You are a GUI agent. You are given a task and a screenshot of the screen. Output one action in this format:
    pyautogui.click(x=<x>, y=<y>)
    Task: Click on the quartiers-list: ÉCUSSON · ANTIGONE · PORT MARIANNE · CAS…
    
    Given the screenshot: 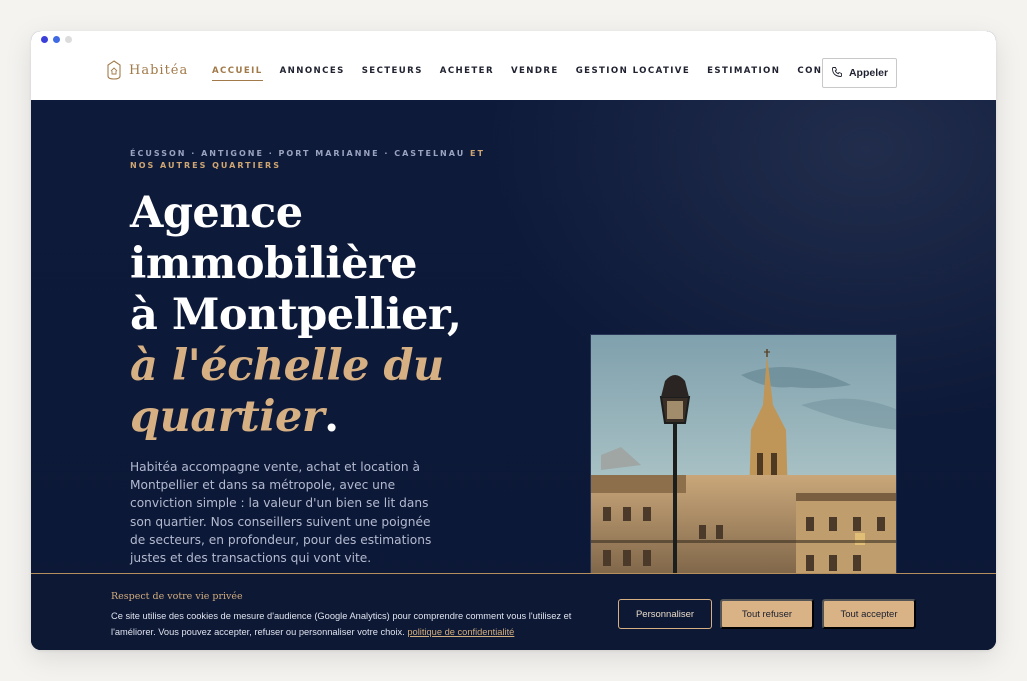 What is the action you would take?
    pyautogui.click(x=320, y=160)
    